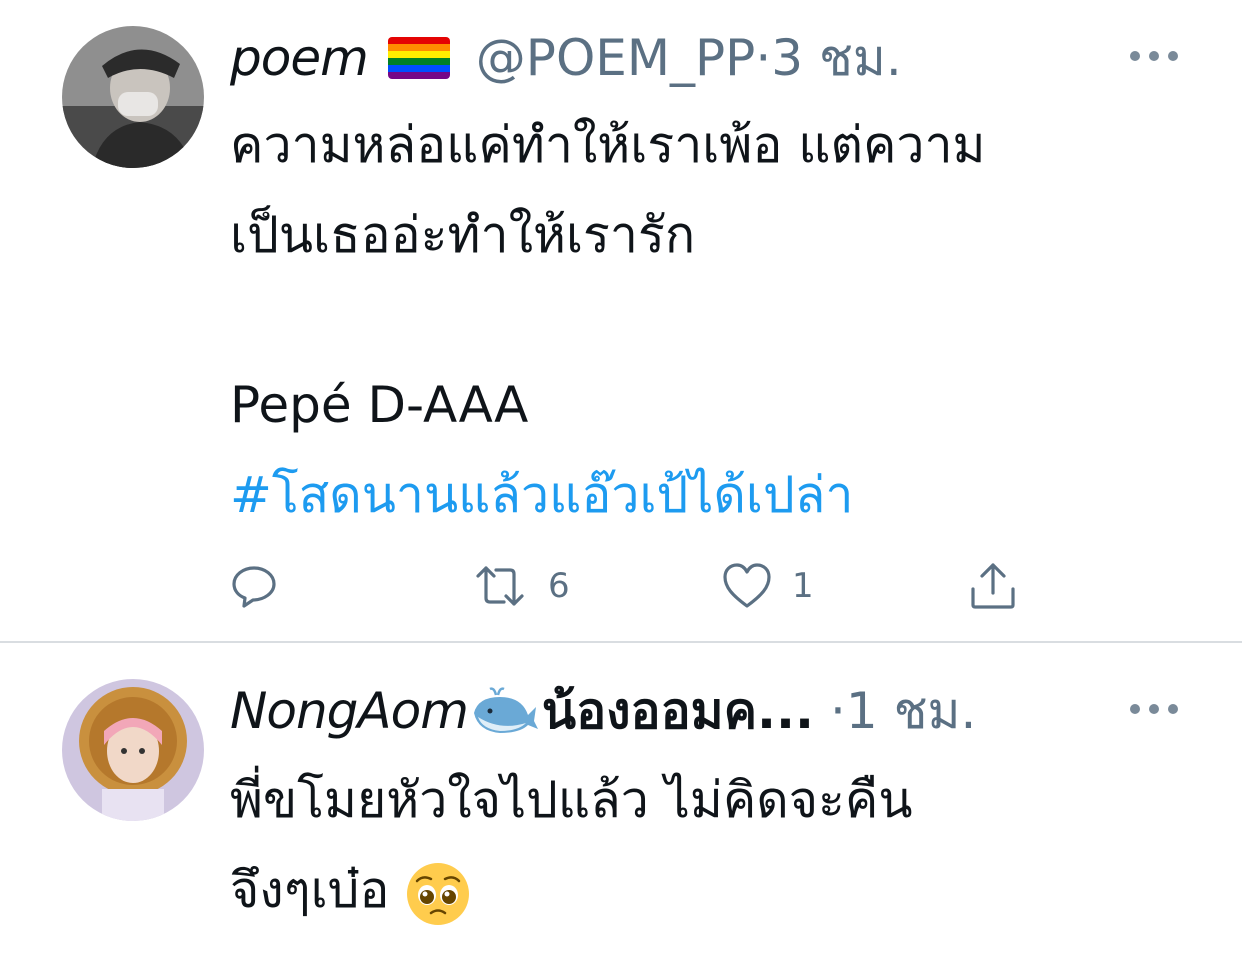  I want to click on tweet-text: พี่ขโมยหัวใจไปแล้ว ไม่คิดจะคืน จึงๆเบ๋อ, so click(710, 845).